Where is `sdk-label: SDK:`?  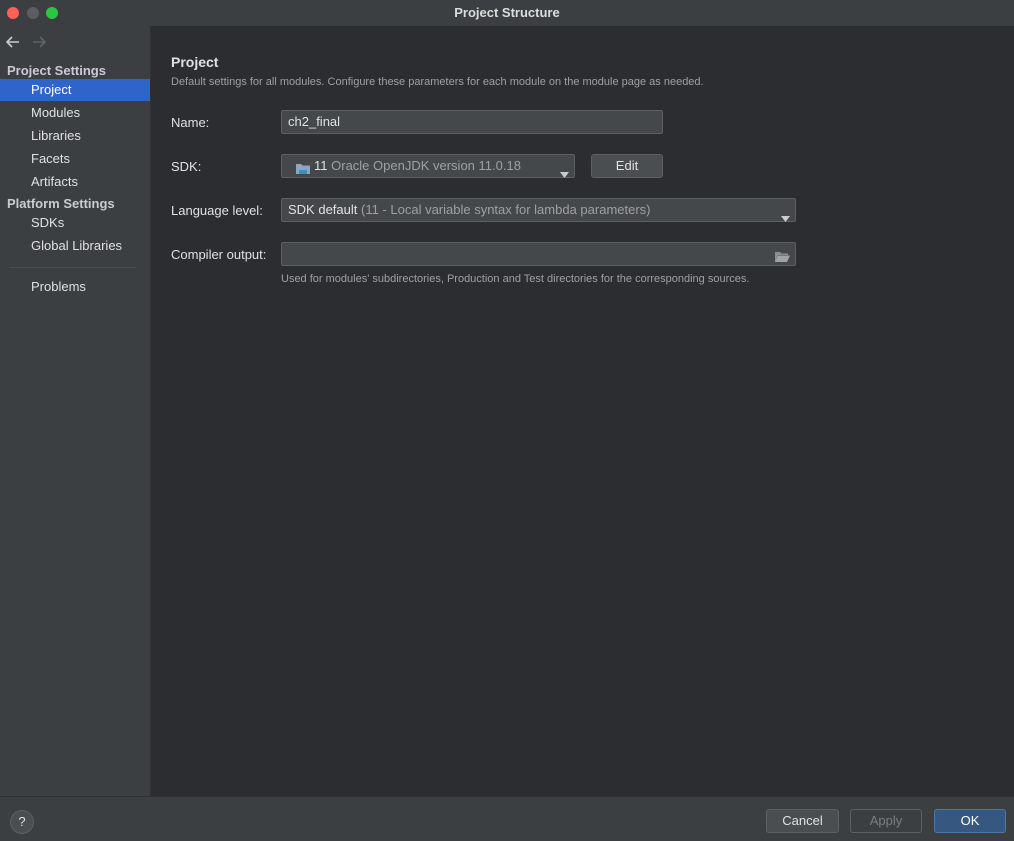 sdk-label: SDK: is located at coordinates (186, 166).